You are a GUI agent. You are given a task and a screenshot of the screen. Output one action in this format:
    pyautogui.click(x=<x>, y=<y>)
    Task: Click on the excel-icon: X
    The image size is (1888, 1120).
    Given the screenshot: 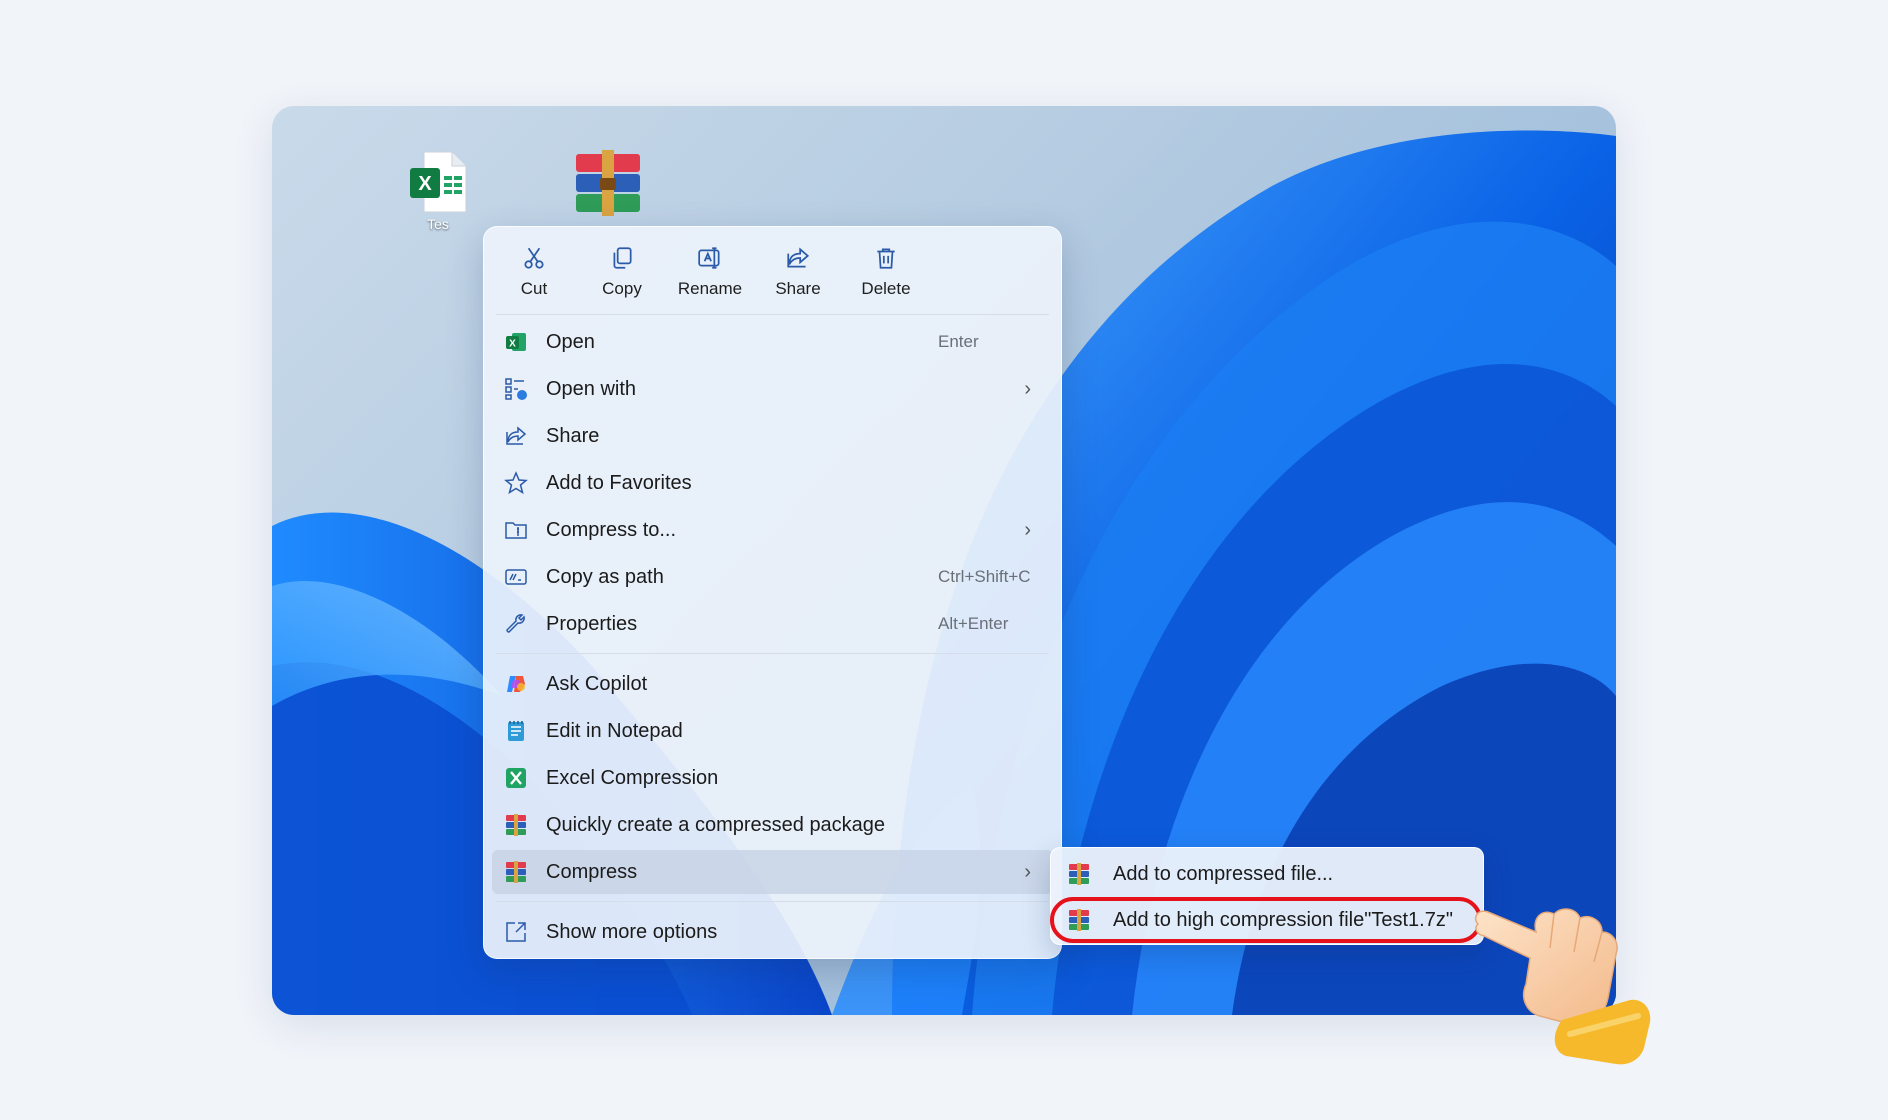 What is the action you would take?
    pyautogui.click(x=516, y=342)
    